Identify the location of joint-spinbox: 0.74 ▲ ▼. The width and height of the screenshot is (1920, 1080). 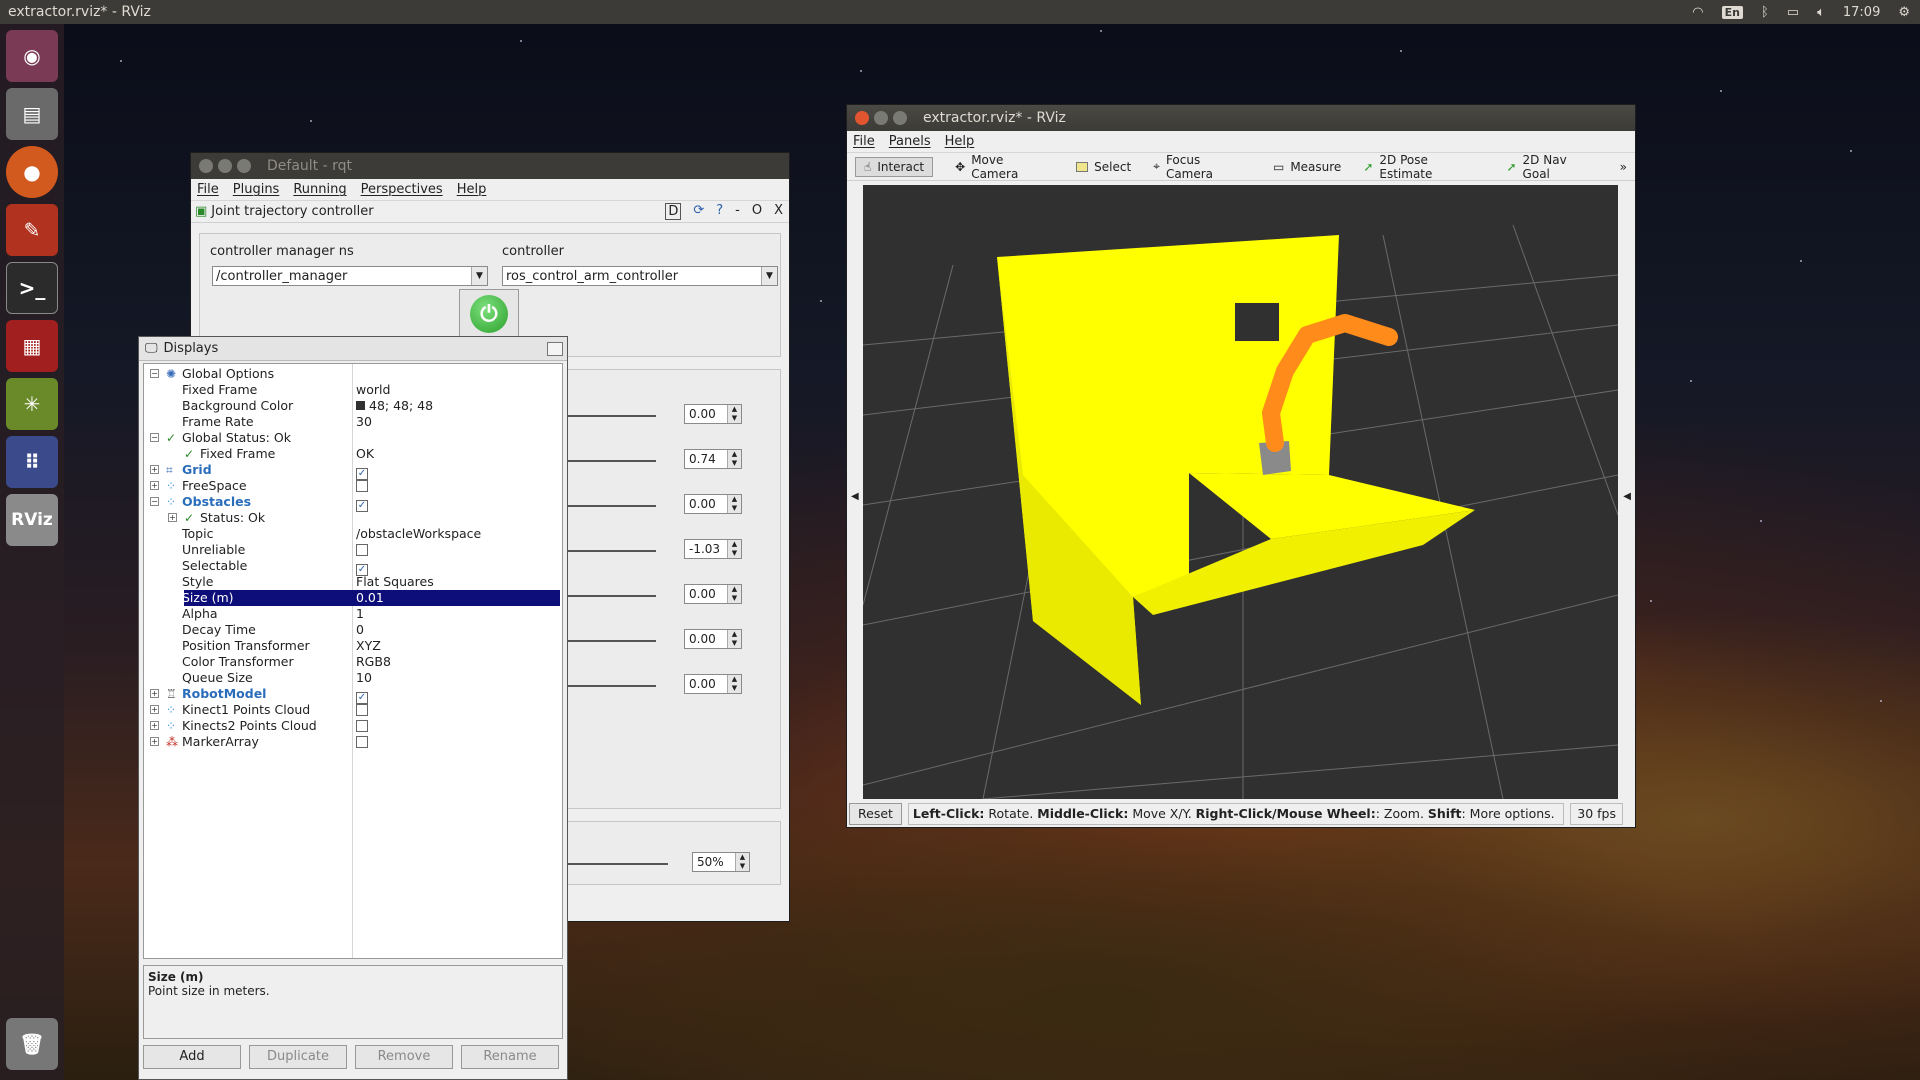
(713, 459).